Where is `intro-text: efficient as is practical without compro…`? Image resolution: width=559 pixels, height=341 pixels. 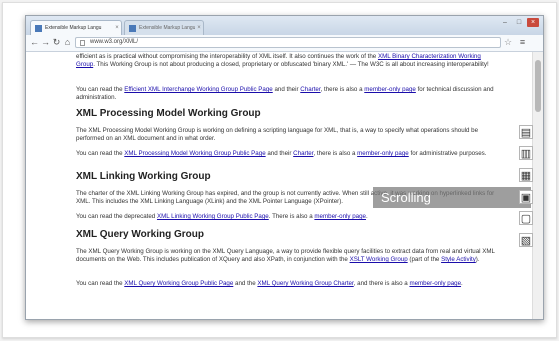 intro-text: efficient as is practical without compro… is located at coordinates (227, 56).